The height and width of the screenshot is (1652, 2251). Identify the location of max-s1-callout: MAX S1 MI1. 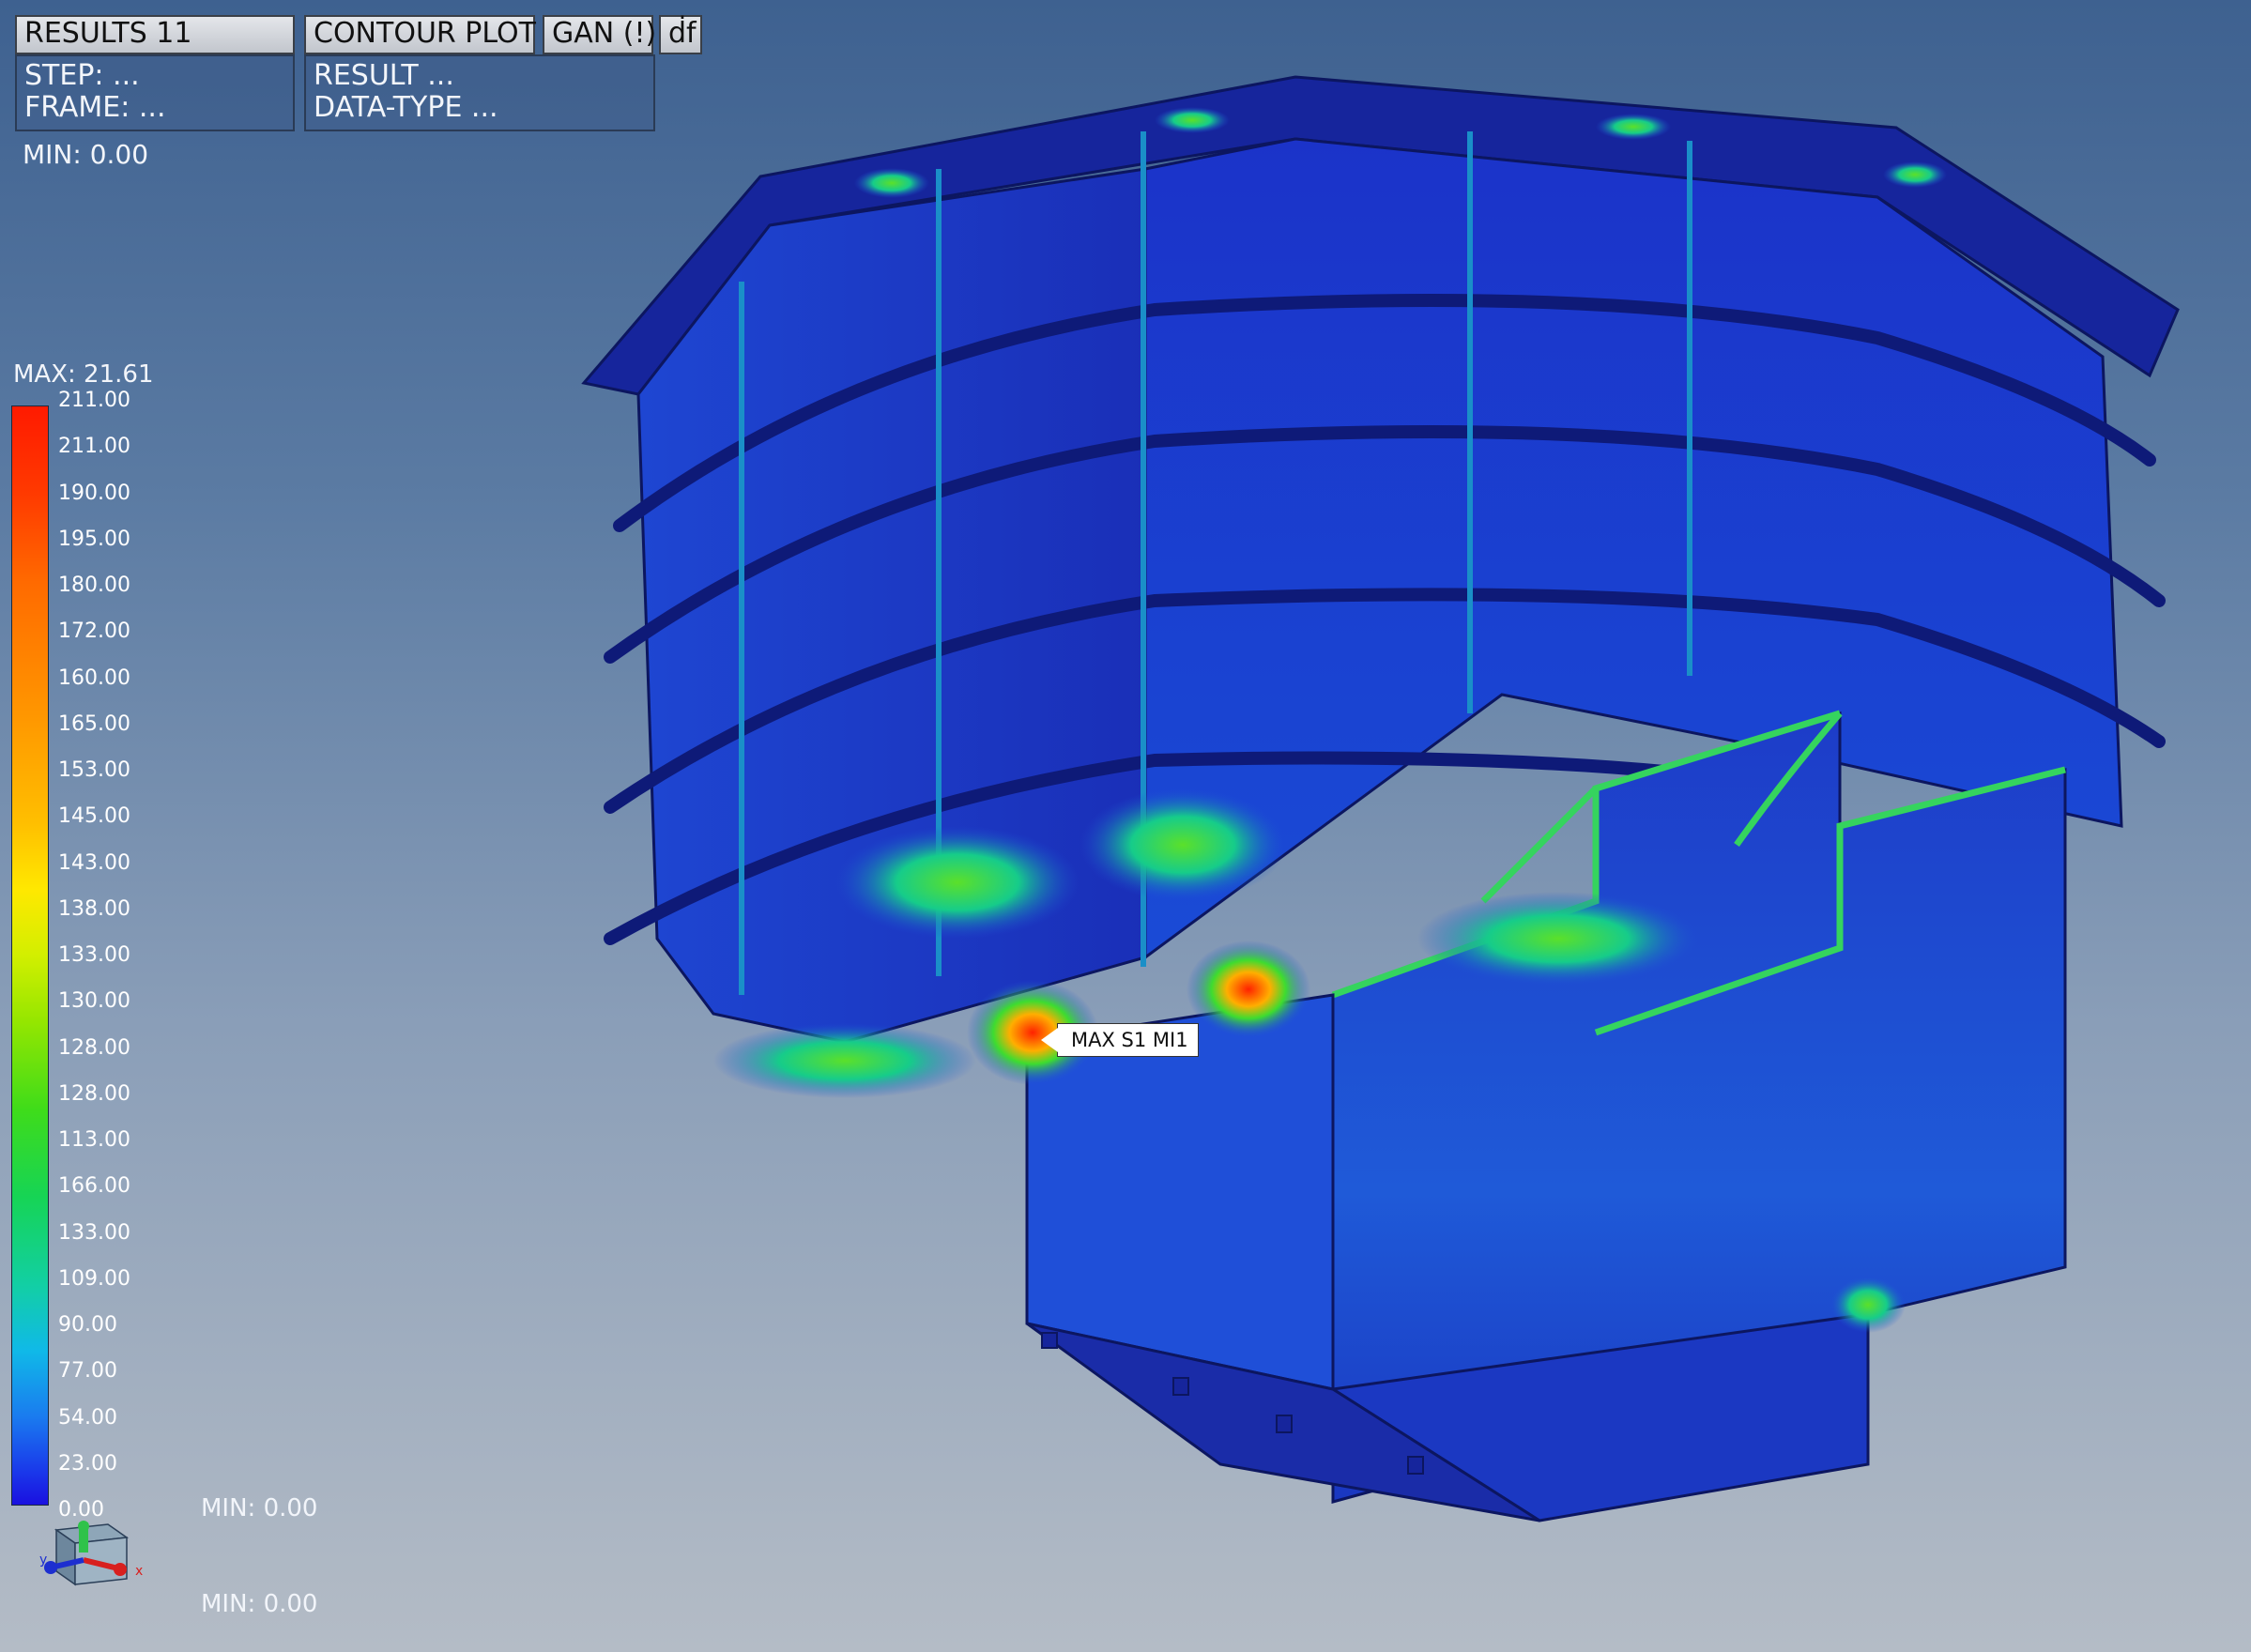
(1120, 1040).